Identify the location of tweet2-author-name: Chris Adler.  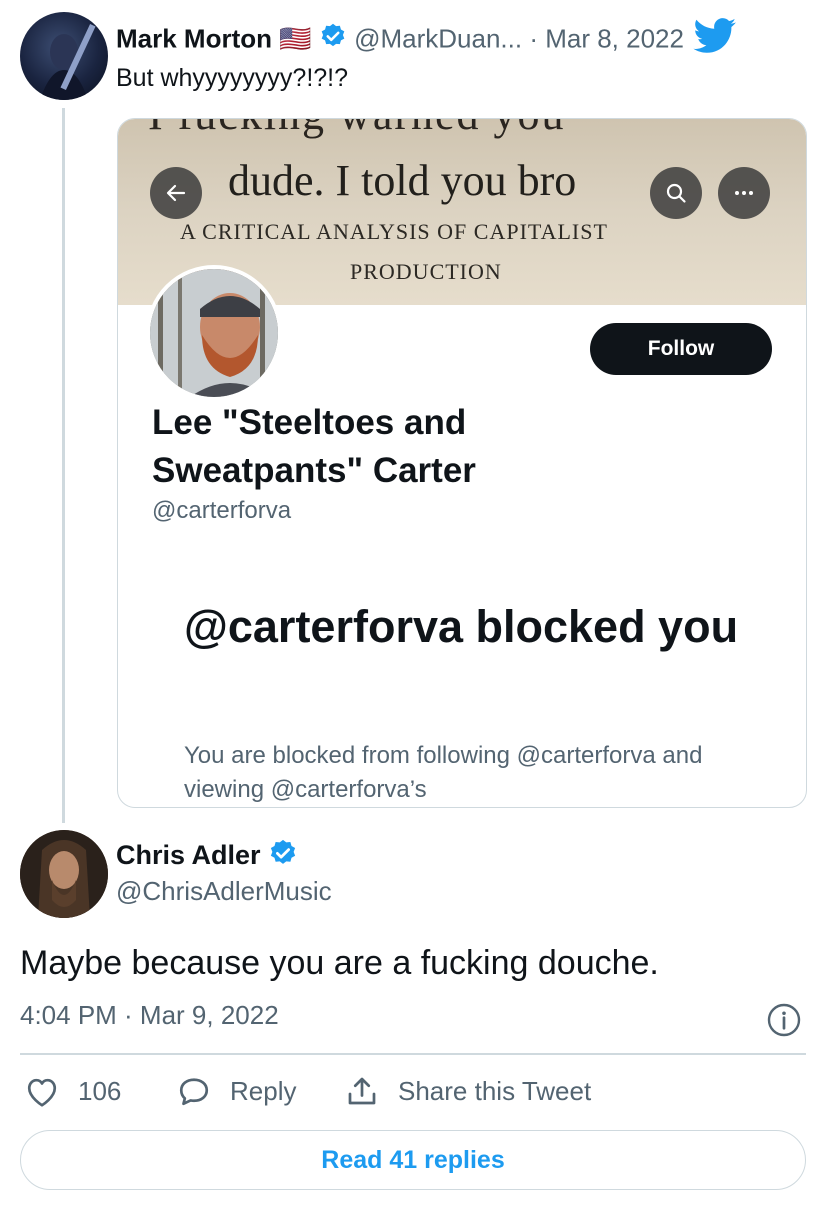
(188, 855).